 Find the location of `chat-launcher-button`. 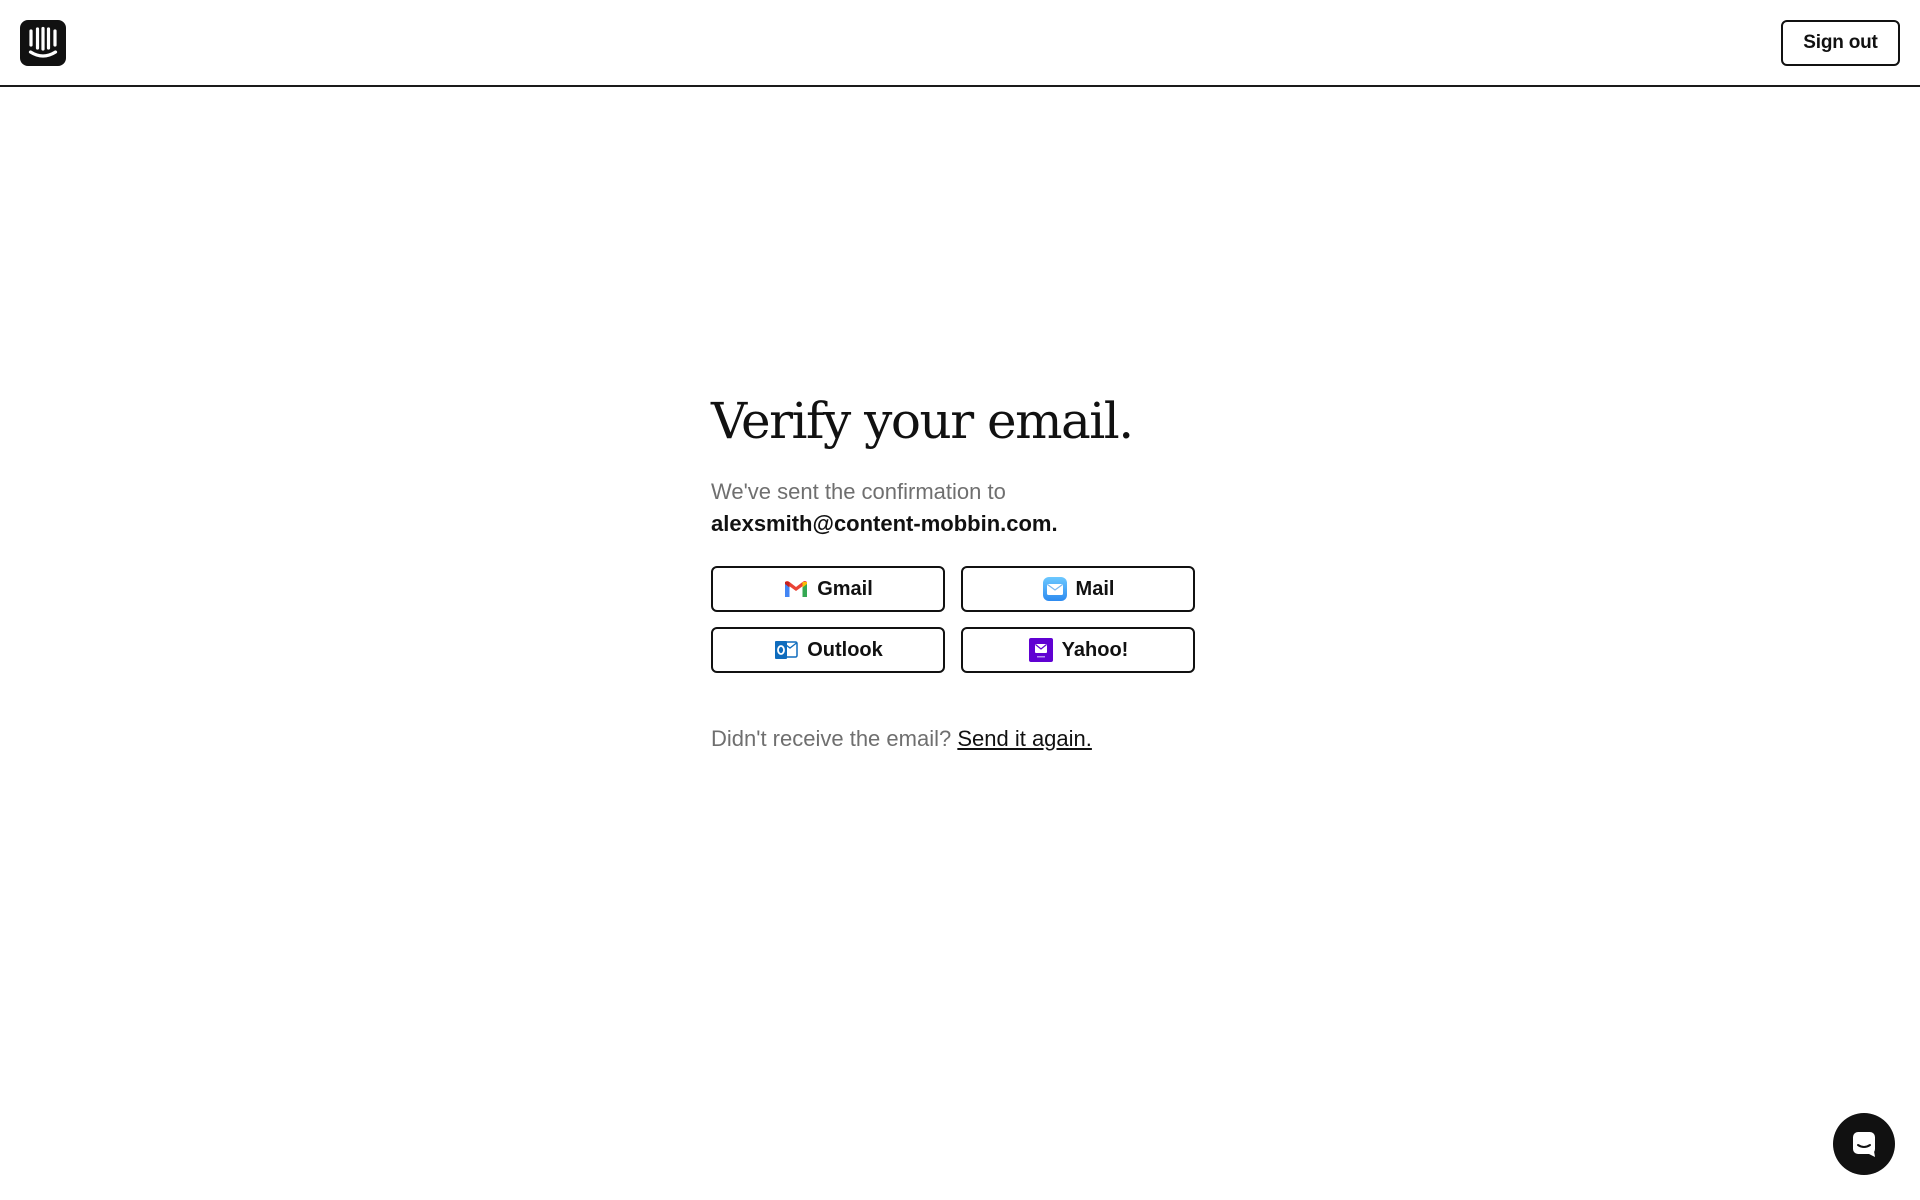

chat-launcher-button is located at coordinates (1864, 1144).